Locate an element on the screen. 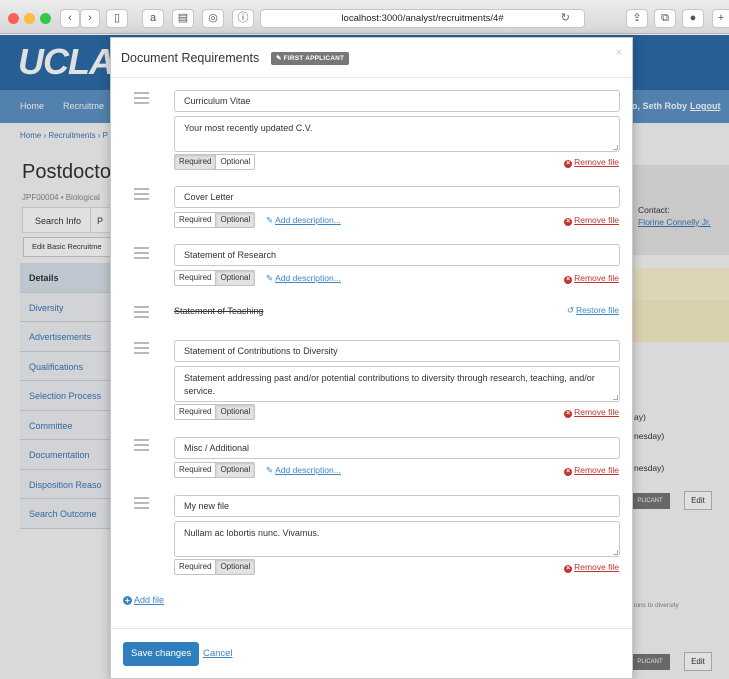 Image resolution: width=729 pixels, height=679 pixels. tabs-icon: ⧉ is located at coordinates (665, 18).